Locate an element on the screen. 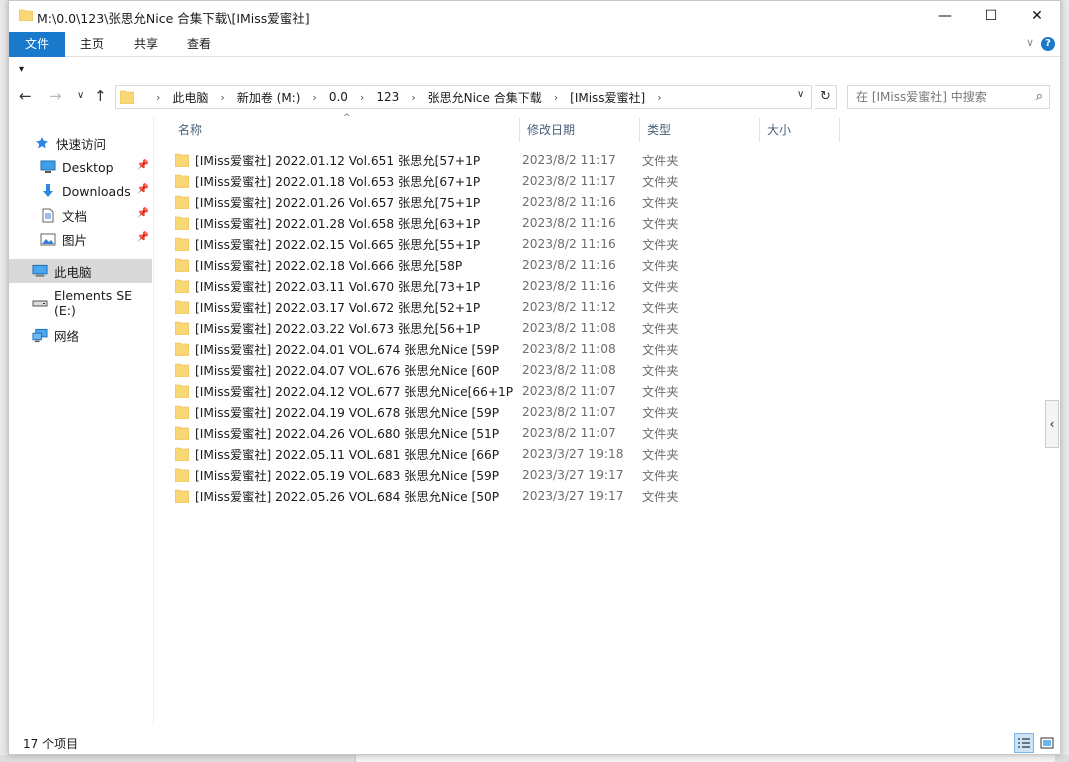 This screenshot has width=1069, height=762. sidebar-item-elements-drive: Elements SE (E:) is located at coordinates (80, 303).